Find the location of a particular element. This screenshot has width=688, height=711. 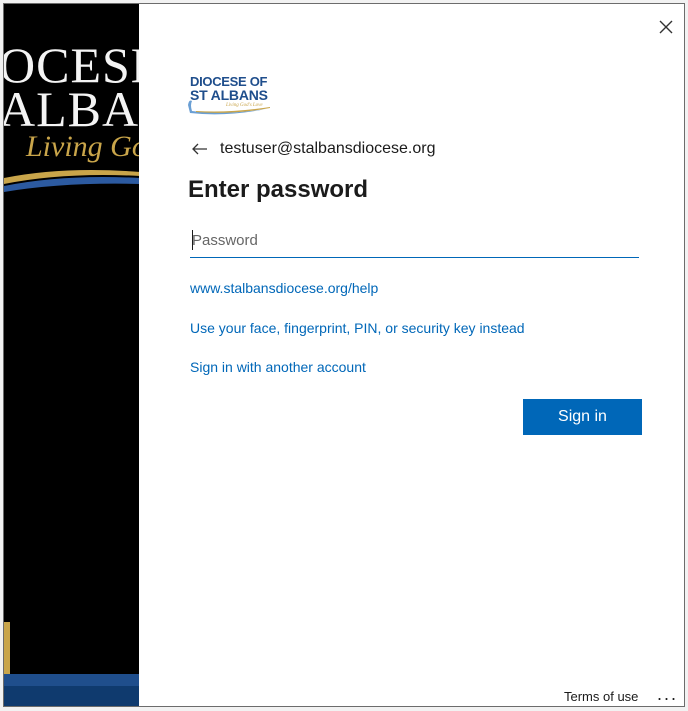

backdrop-bottom-graphic is located at coordinates (72, 664).